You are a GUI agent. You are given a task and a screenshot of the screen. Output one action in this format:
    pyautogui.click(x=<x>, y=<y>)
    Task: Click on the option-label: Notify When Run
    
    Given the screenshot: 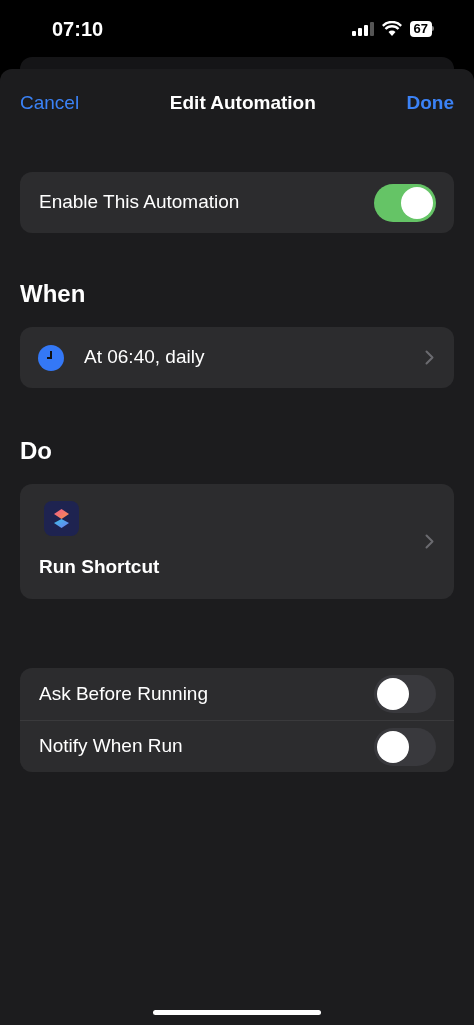 What is the action you would take?
    pyautogui.click(x=111, y=746)
    